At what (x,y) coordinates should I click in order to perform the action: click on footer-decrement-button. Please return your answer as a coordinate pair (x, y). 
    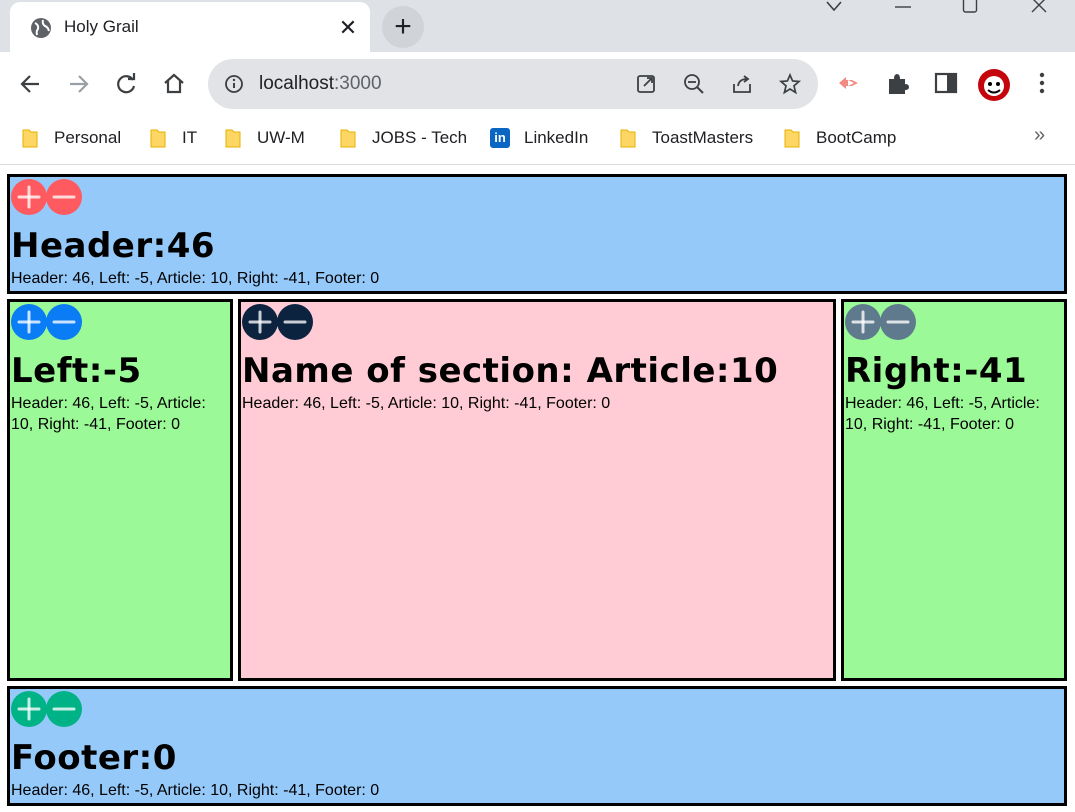
    Looking at the image, I should click on (64, 709).